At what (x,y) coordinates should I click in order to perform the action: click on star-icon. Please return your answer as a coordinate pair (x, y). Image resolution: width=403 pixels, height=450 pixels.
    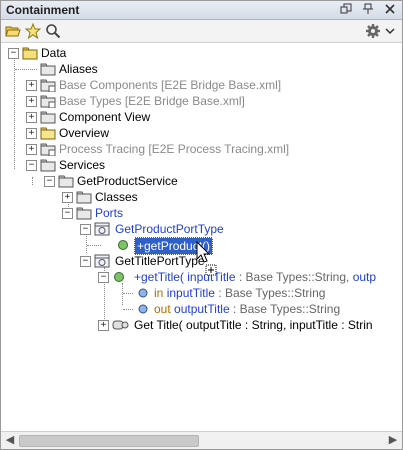
    Looking at the image, I should click on (33, 31).